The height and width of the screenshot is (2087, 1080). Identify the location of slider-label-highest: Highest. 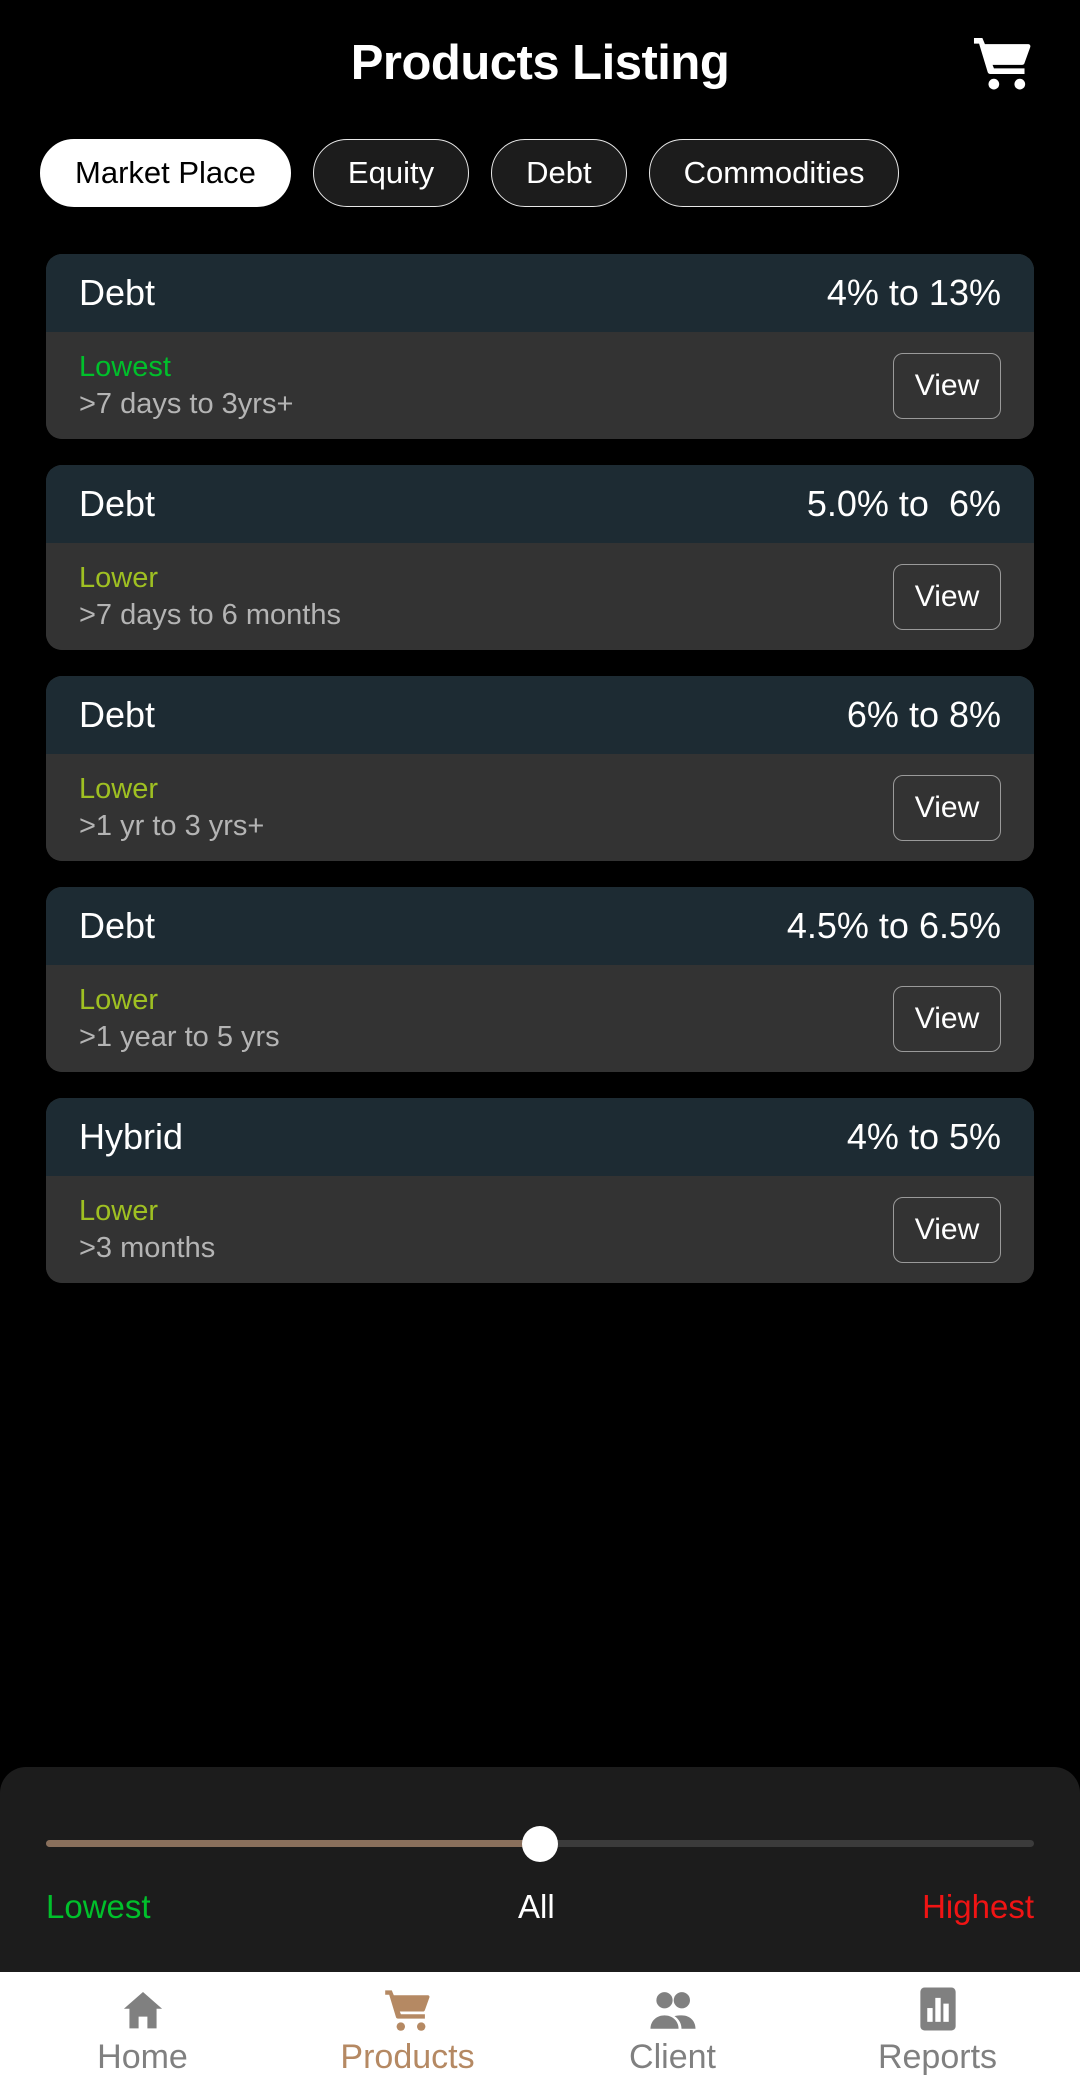
(978, 1906).